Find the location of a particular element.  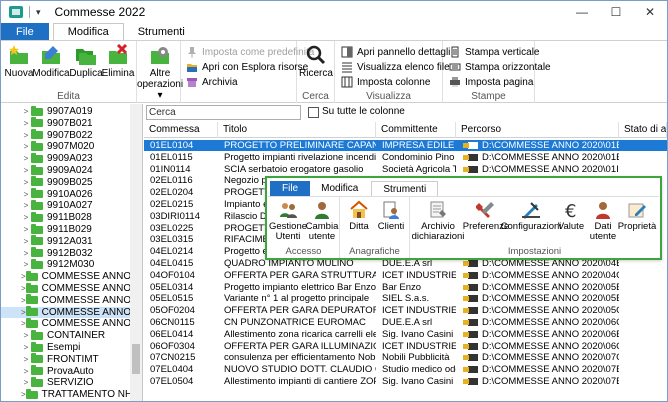

imposta-predefinita-button: Imposta come predefinita is located at coordinates (250, 52).